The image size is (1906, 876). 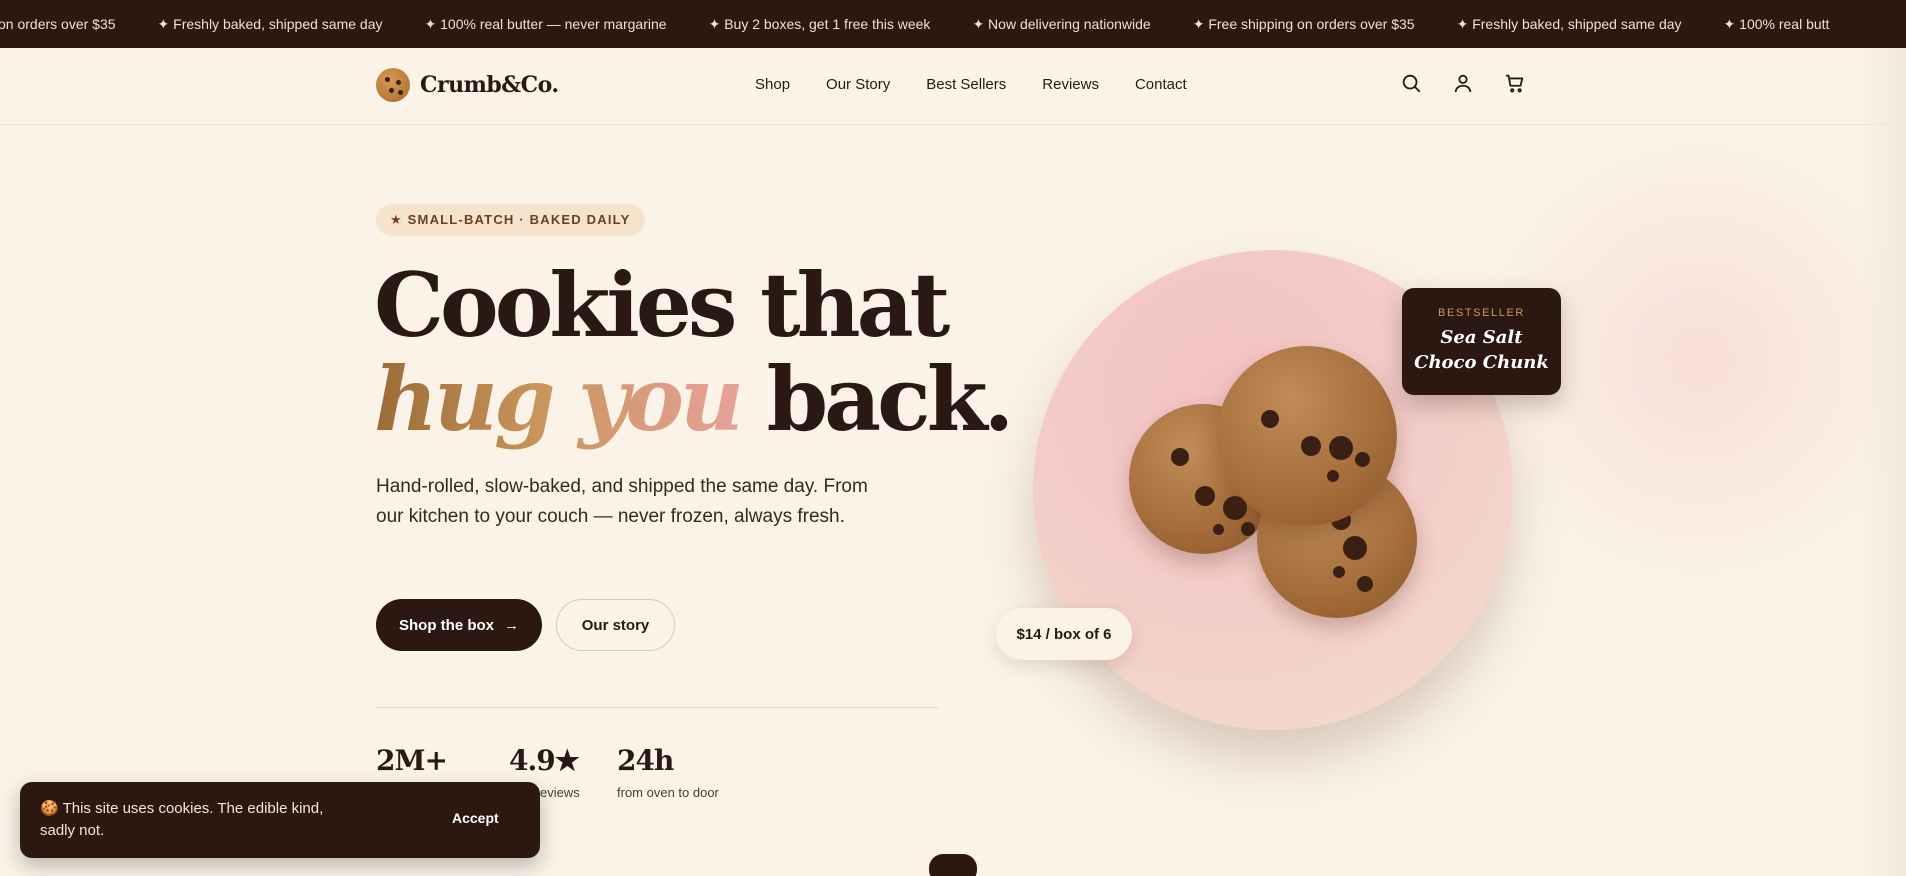 I want to click on announcement-item: ✦ Buy 2 boxes, get 1 free this week, so click(x=819, y=23).